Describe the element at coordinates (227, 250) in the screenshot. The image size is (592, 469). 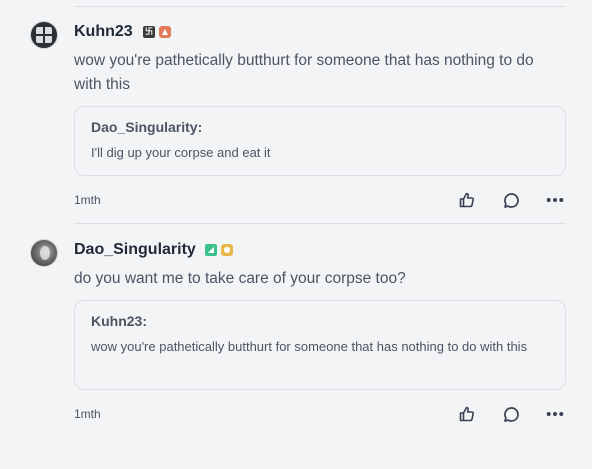
I see `gold-badge-icon: ●` at that location.